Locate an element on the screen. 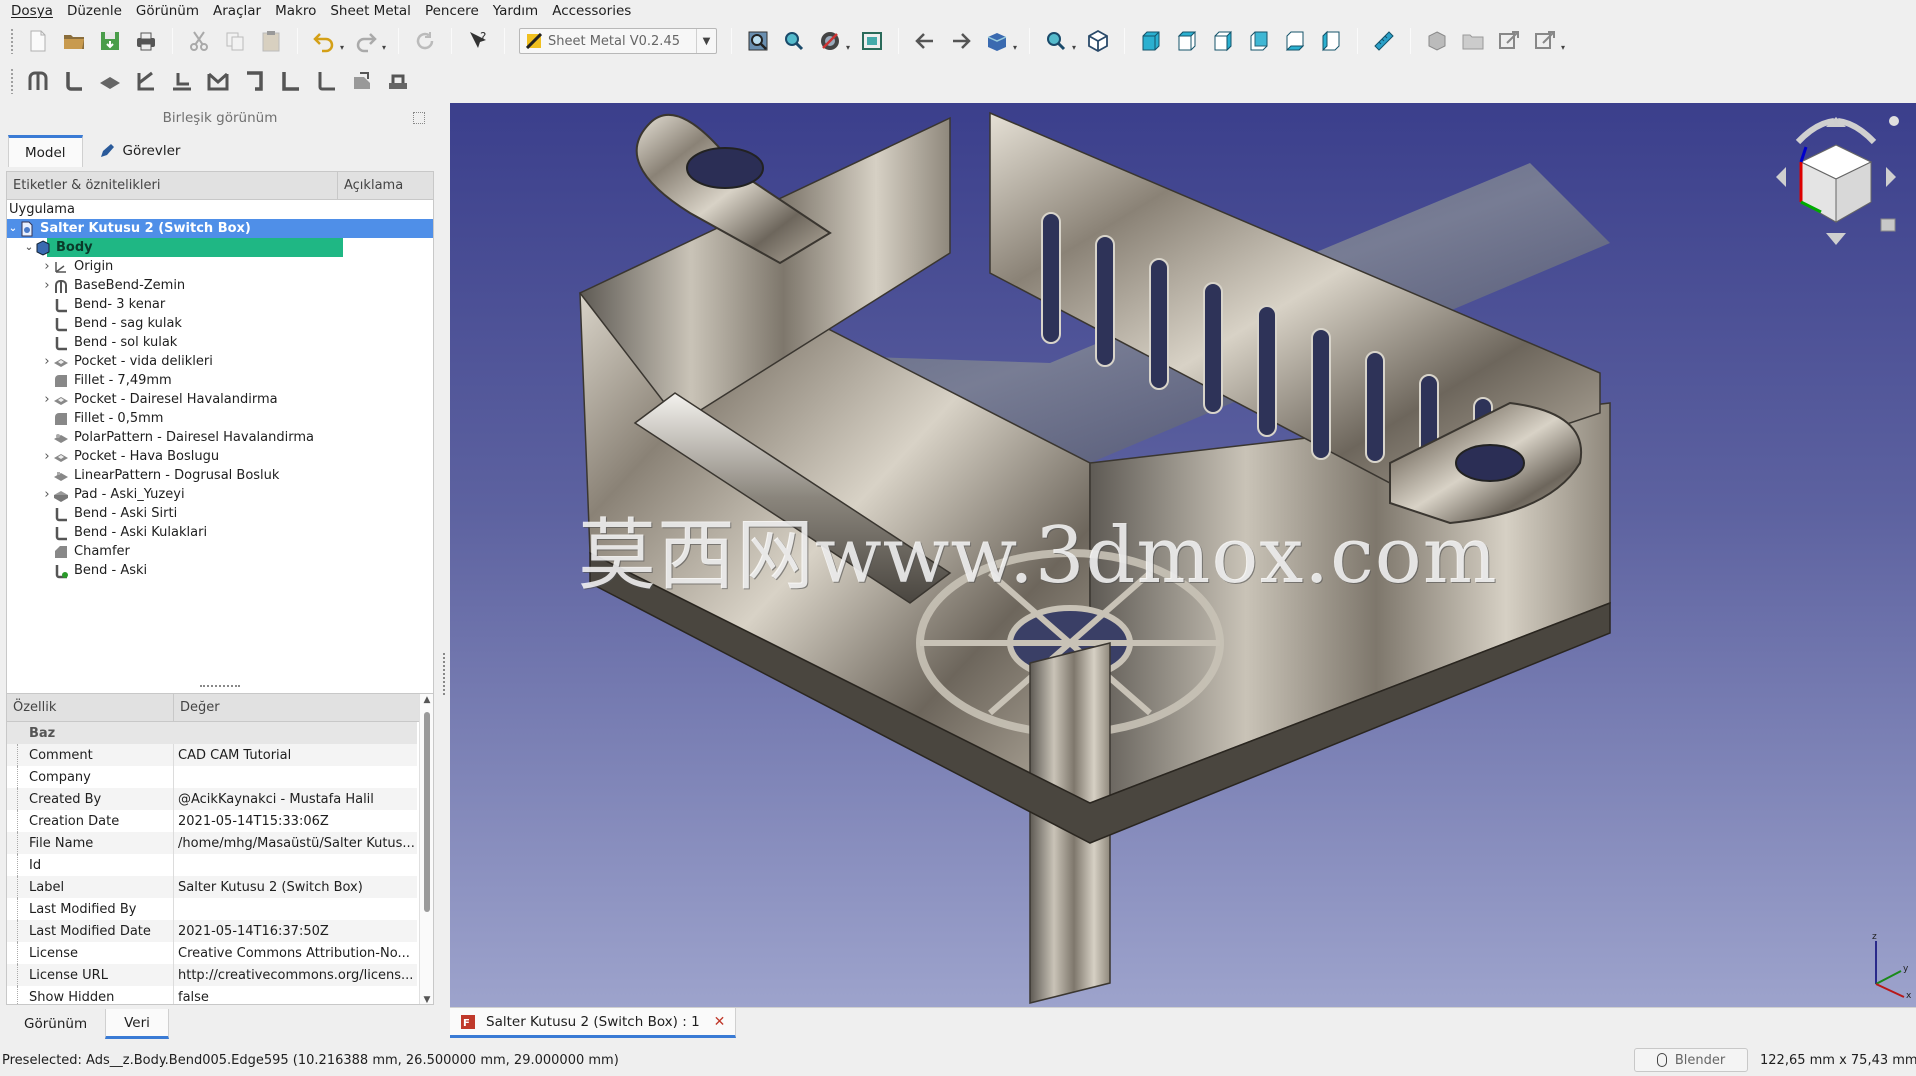 This screenshot has width=1916, height=1076. panel-splitter is located at coordinates (220, 682).